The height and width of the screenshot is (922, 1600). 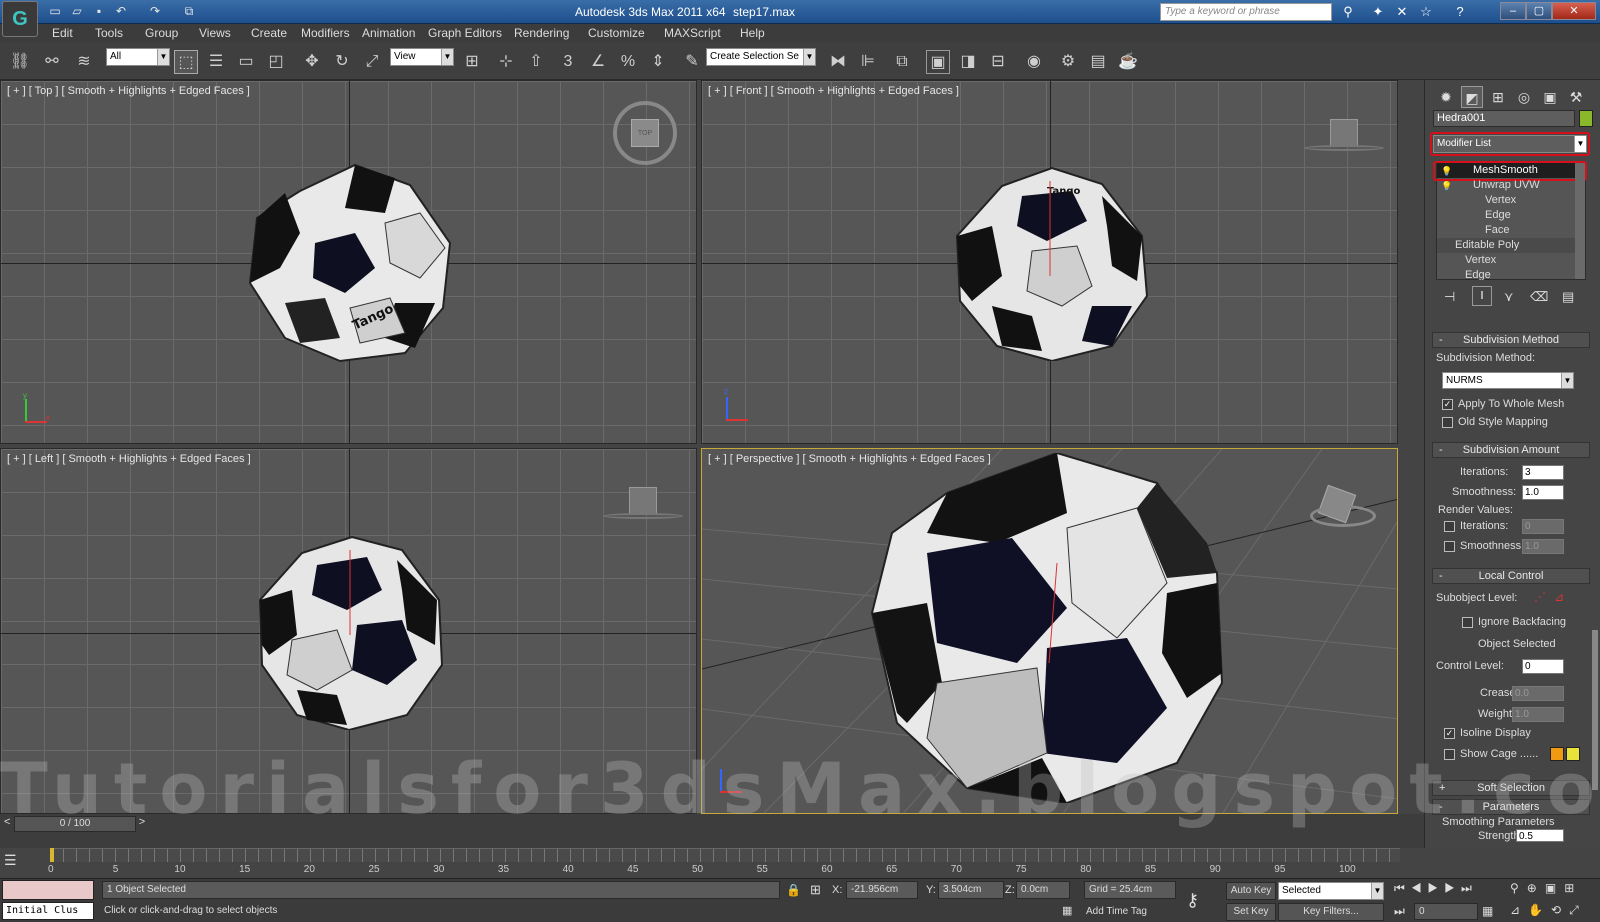 I want to click on play-icon: ▶, so click(x=1436, y=888).